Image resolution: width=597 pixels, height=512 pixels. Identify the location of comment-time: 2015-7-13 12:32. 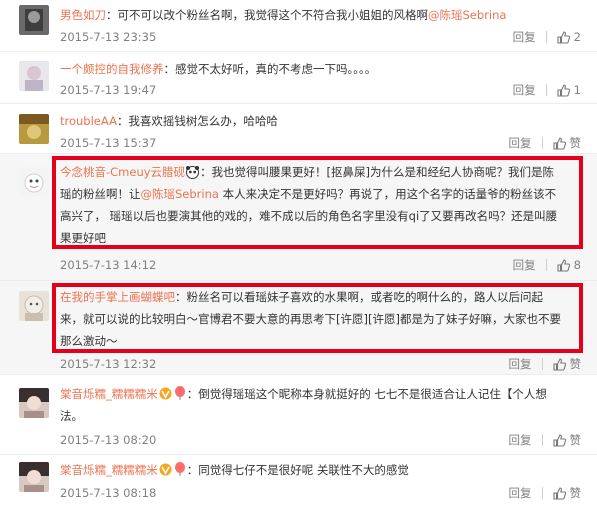
(108, 364).